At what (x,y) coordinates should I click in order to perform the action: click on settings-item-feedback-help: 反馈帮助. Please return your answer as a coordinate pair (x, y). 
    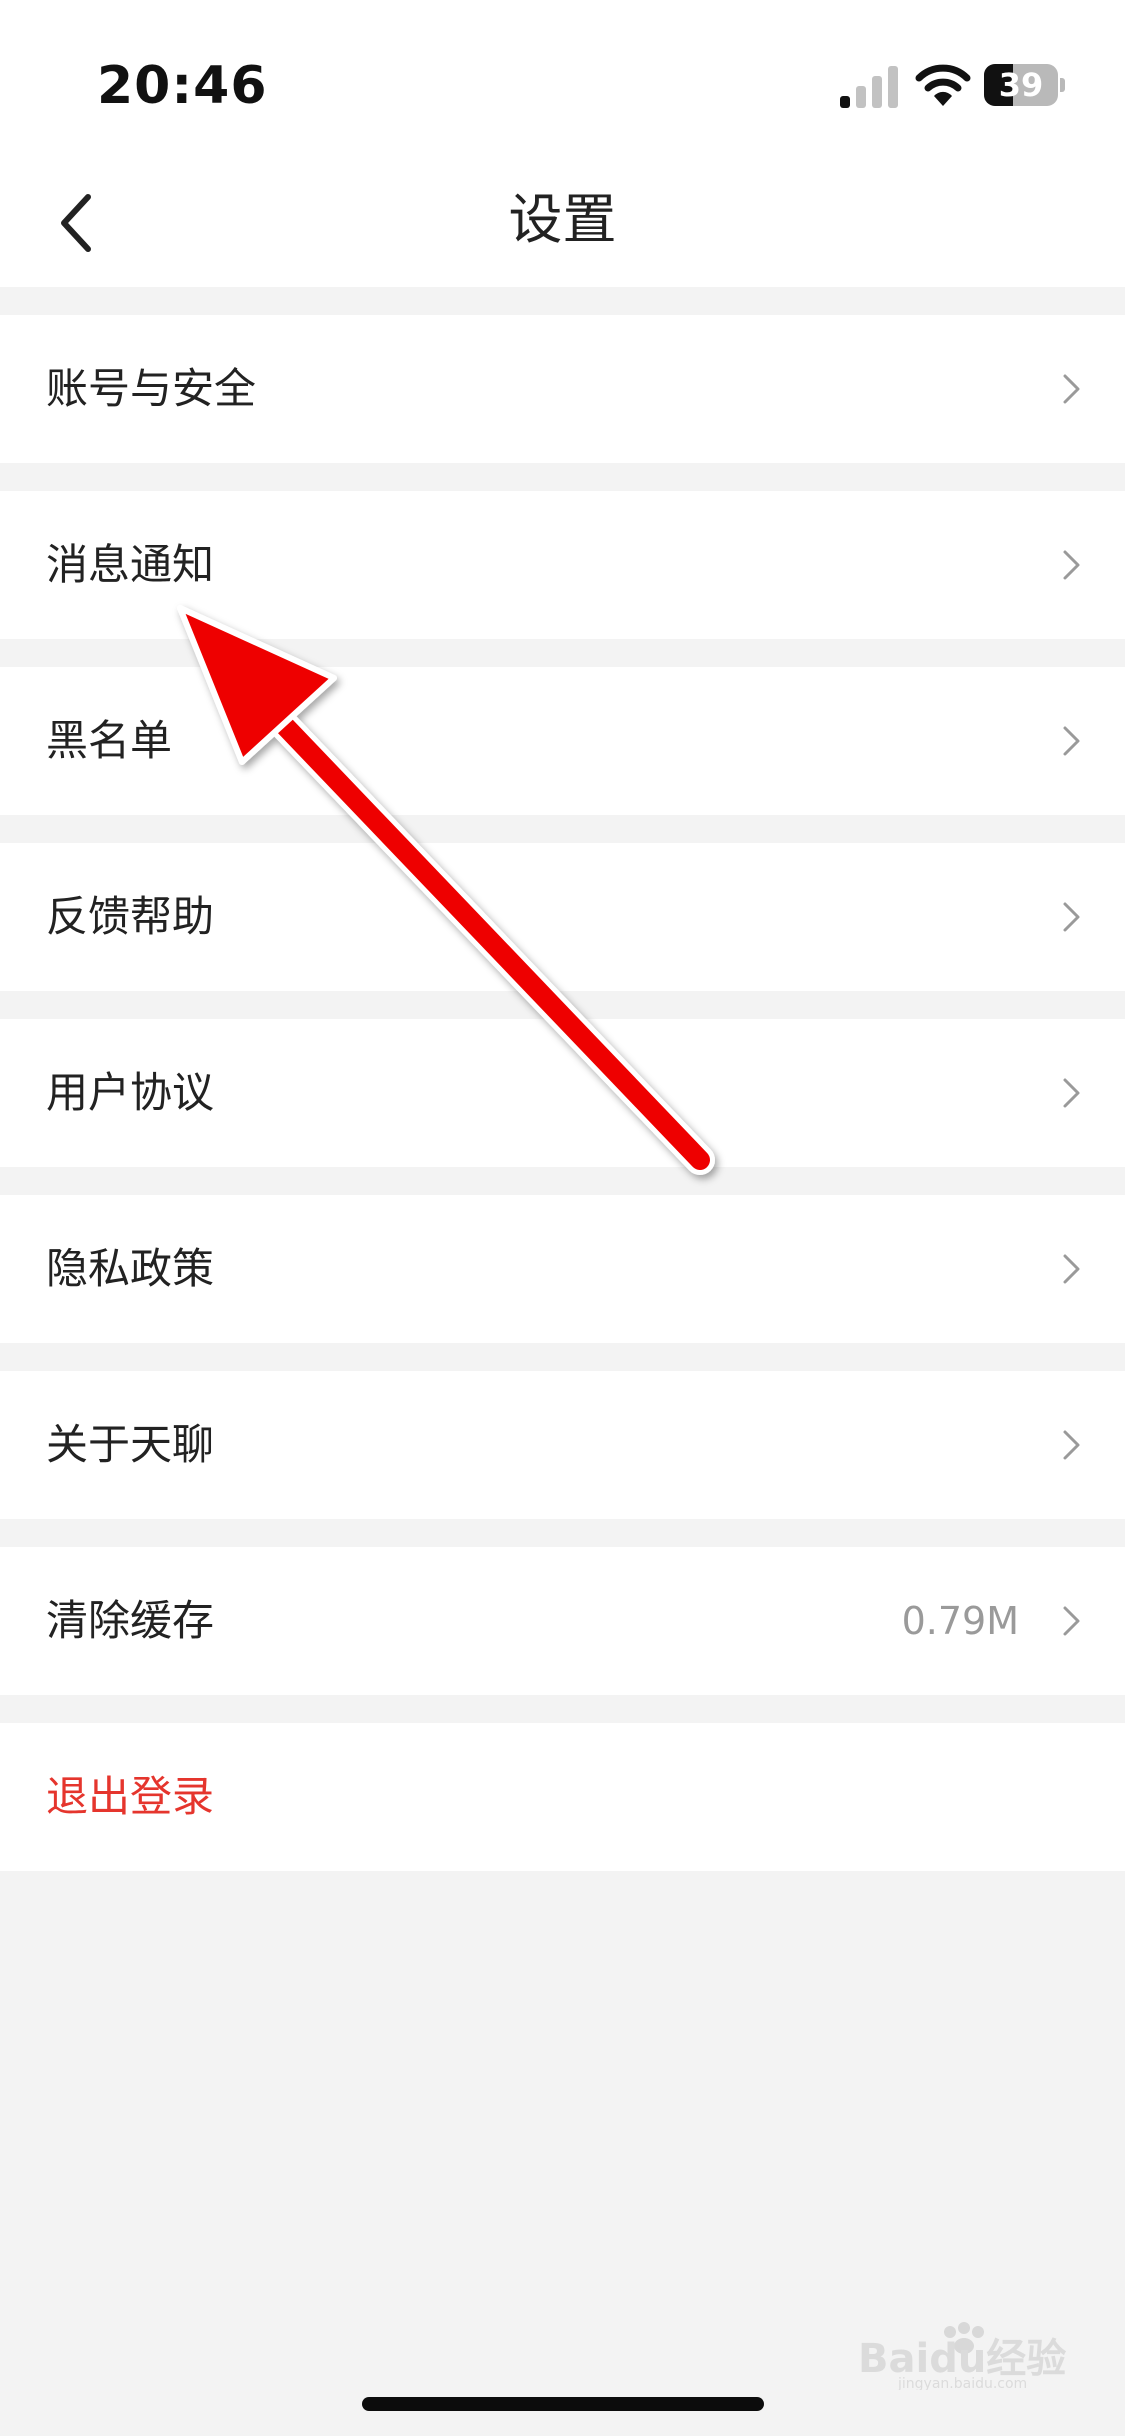
    Looking at the image, I should click on (562, 917).